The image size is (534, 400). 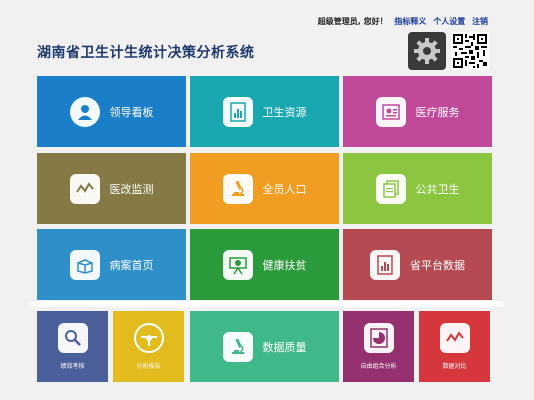 I want to click on tile-leader-dashboard: 领导看板, so click(x=111, y=111).